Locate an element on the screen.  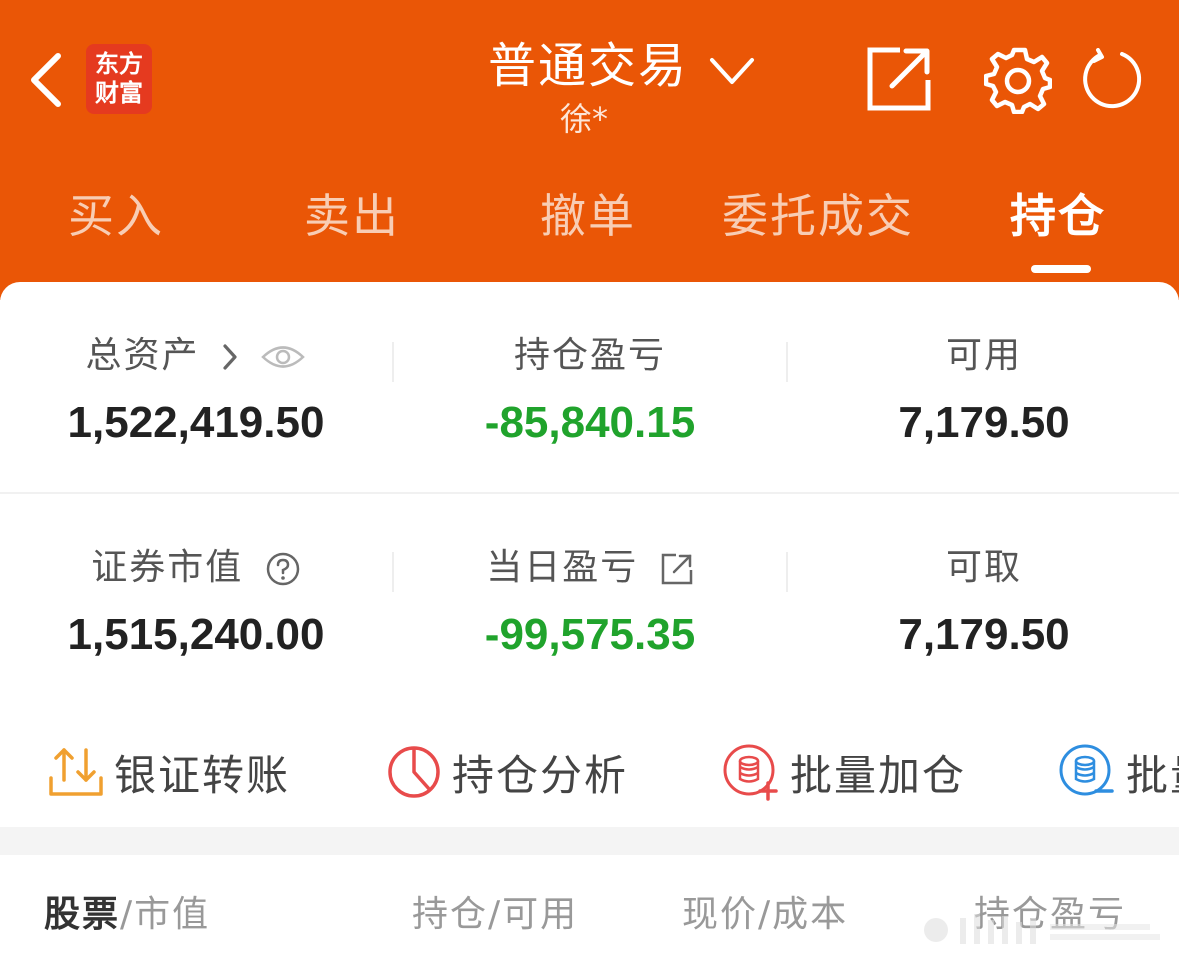
back-icon is located at coordinates (46, 80).